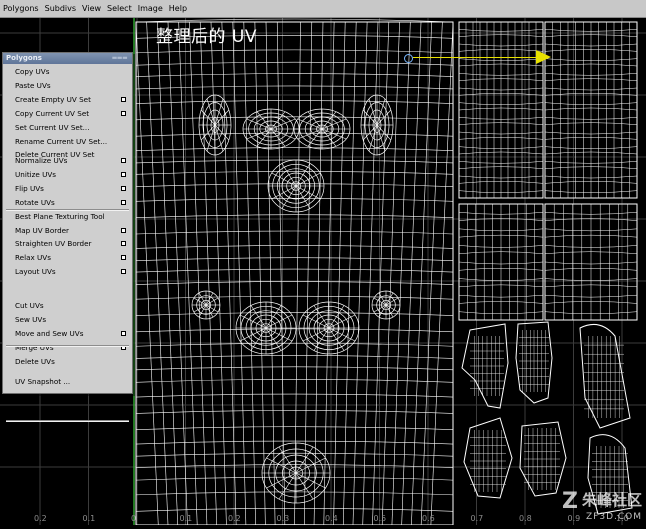 The width and height of the screenshot is (646, 529). Describe the element at coordinates (428, 518) in the screenshot. I see `axis-tick-label: 0.6` at that location.